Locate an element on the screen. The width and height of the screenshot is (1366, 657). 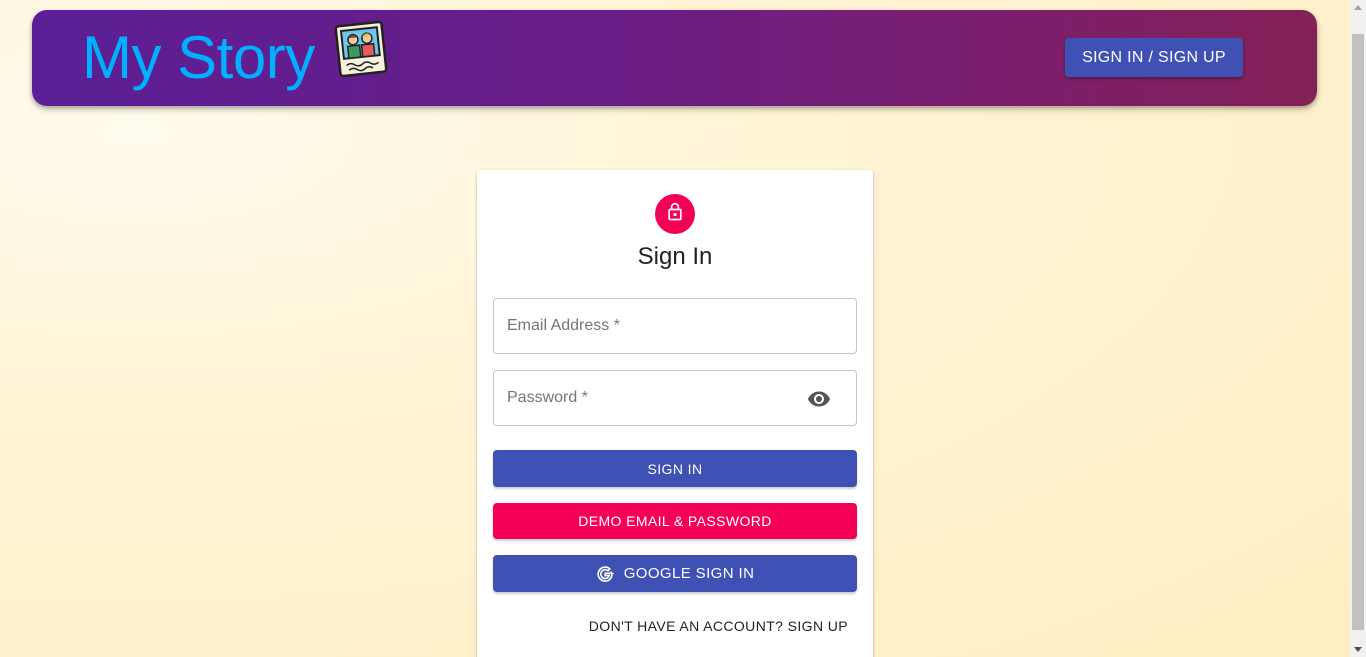
photo-frame-icon is located at coordinates (361, 49).